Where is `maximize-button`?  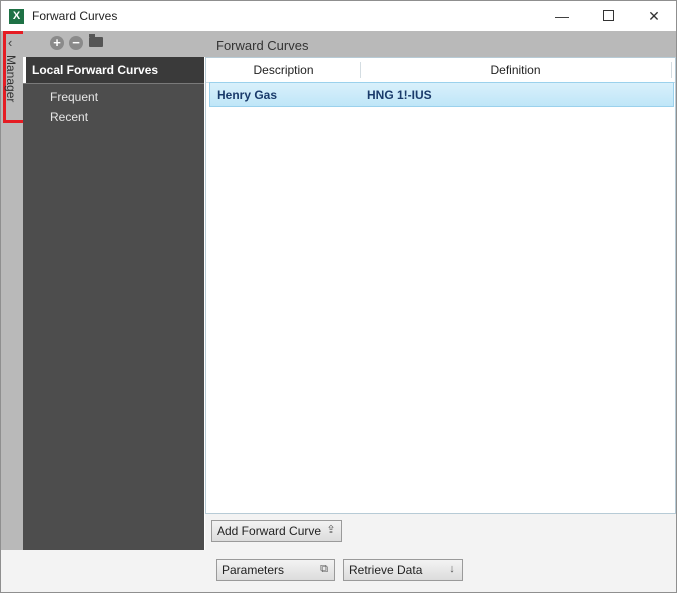 maximize-button is located at coordinates (608, 16).